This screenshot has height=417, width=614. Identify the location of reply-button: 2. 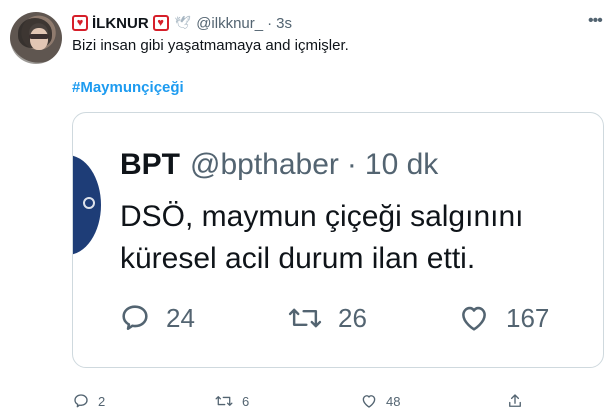
(88, 401).